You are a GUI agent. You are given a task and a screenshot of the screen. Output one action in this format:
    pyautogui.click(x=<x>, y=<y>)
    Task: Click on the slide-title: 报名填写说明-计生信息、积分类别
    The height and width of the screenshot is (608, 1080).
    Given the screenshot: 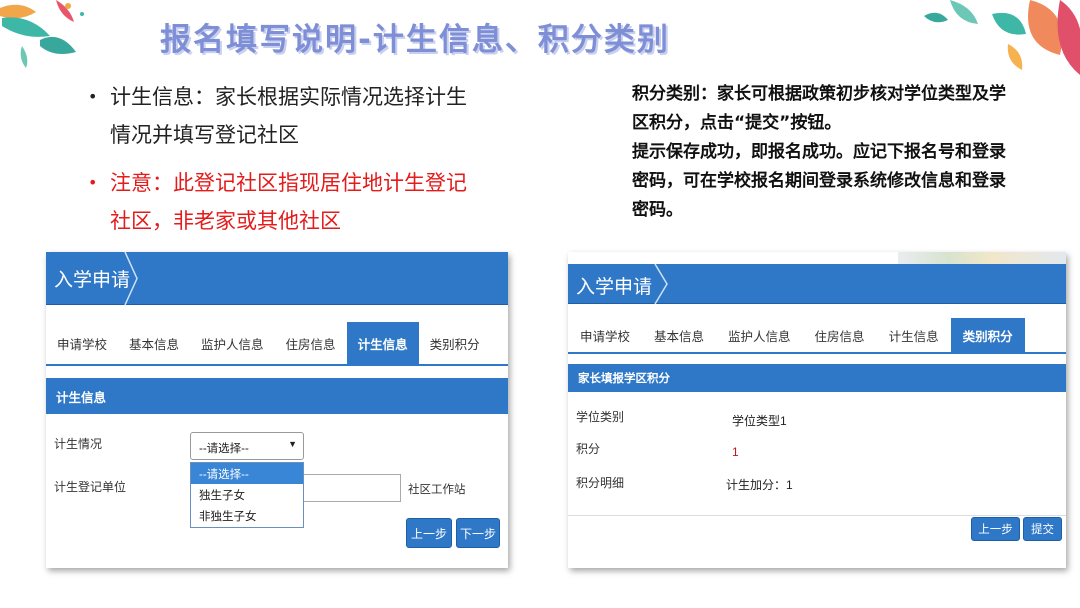 What is the action you would take?
    pyautogui.click(x=415, y=40)
    